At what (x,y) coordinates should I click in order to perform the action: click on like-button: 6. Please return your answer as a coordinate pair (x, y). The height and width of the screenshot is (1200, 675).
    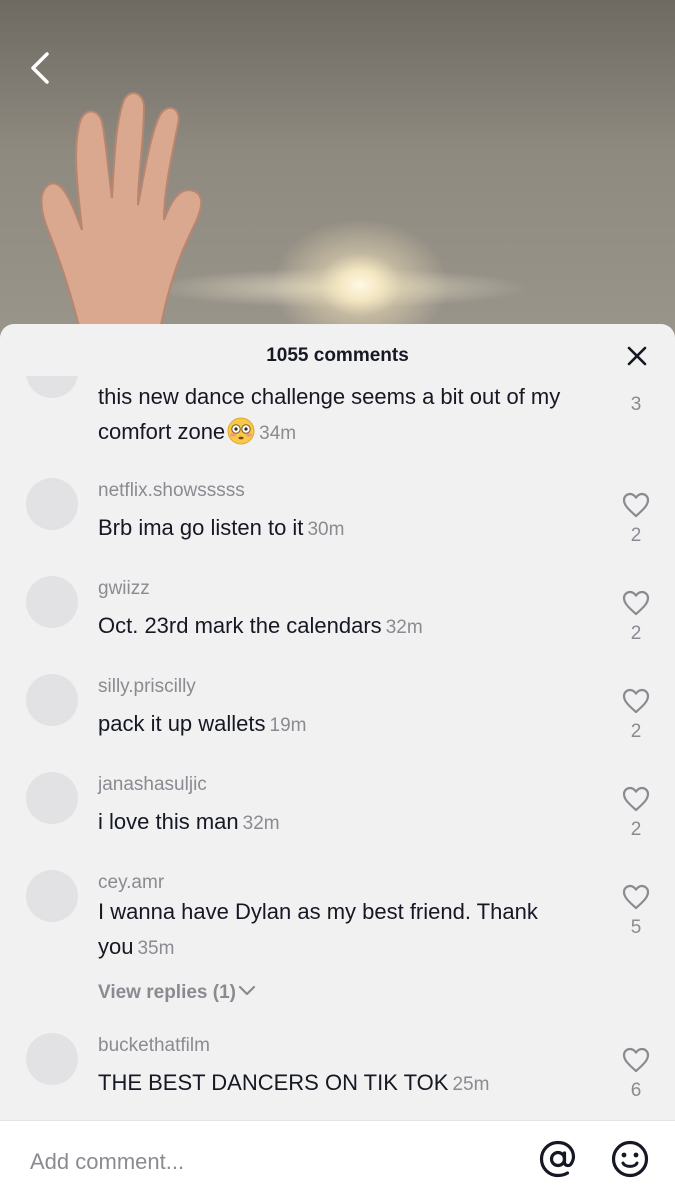
    Looking at the image, I should click on (636, 1074).